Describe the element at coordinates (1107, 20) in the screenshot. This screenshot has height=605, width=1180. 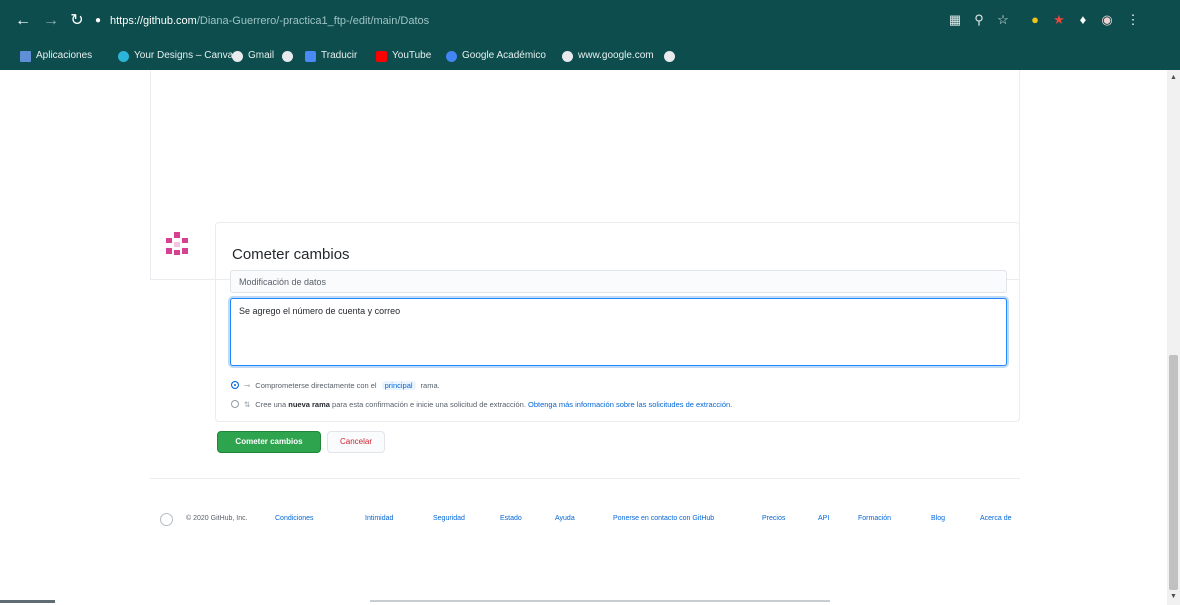
I see `profile-avatar-icon: ◉` at that location.